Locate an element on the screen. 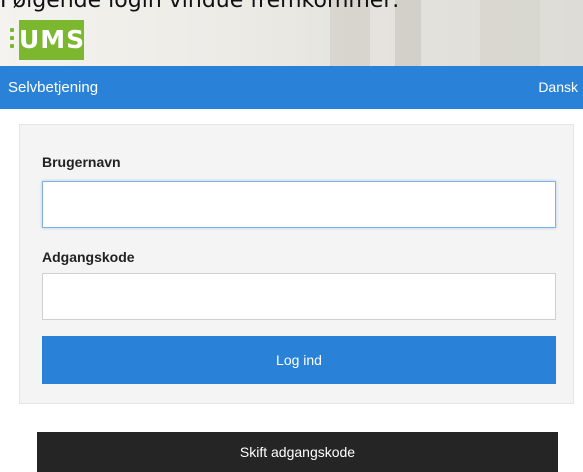 The image size is (583, 472). language-selector: Dansk is located at coordinates (558, 87).